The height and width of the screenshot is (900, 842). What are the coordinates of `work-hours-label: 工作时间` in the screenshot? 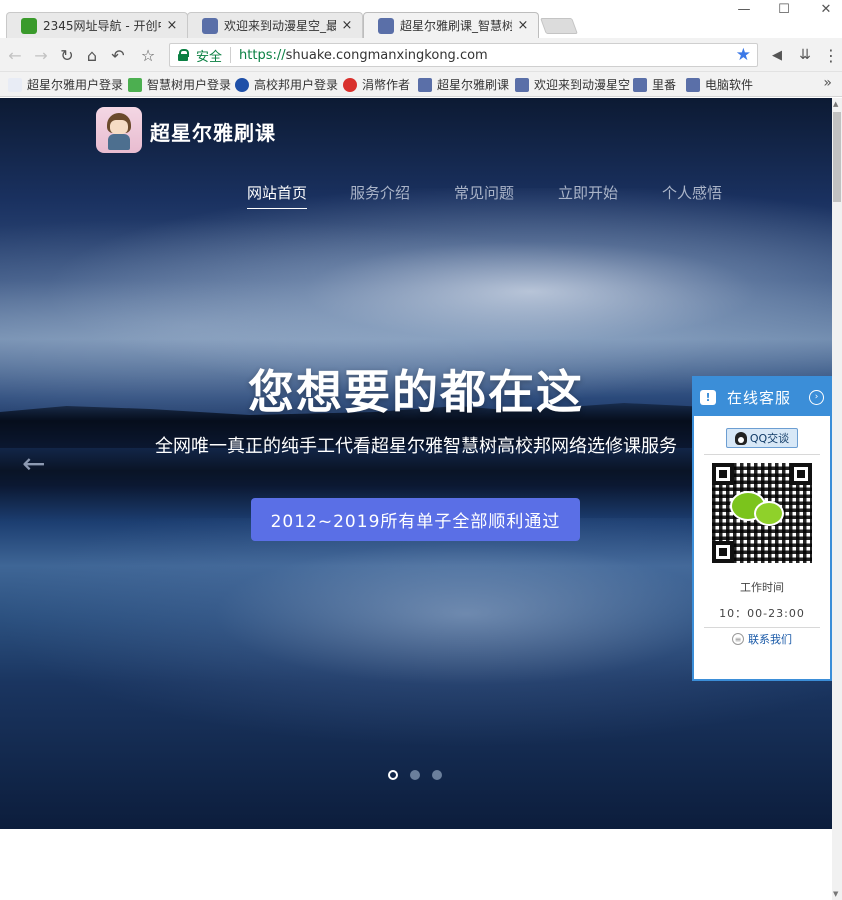 It's located at (762, 587).